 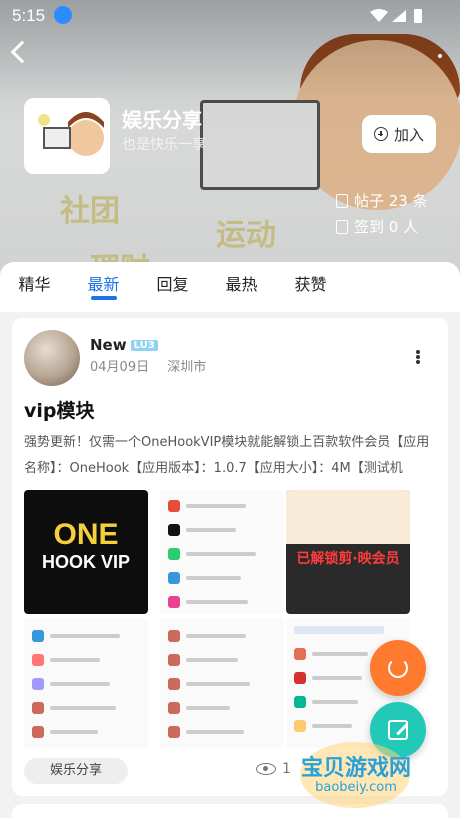 I want to click on join-label: 加入, so click(x=408, y=134).